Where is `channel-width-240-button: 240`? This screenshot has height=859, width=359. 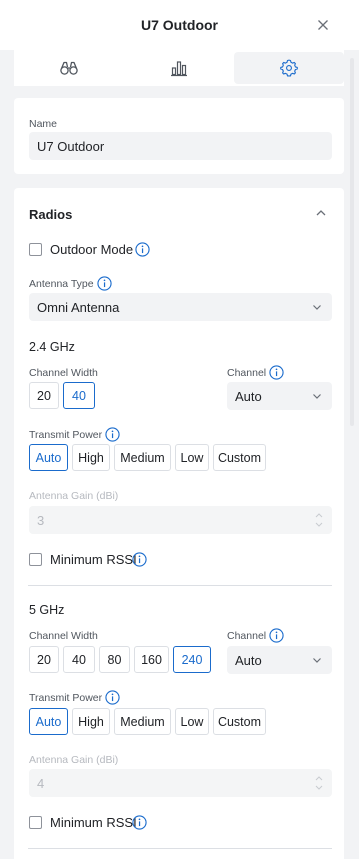
channel-width-240-button: 240 is located at coordinates (192, 659).